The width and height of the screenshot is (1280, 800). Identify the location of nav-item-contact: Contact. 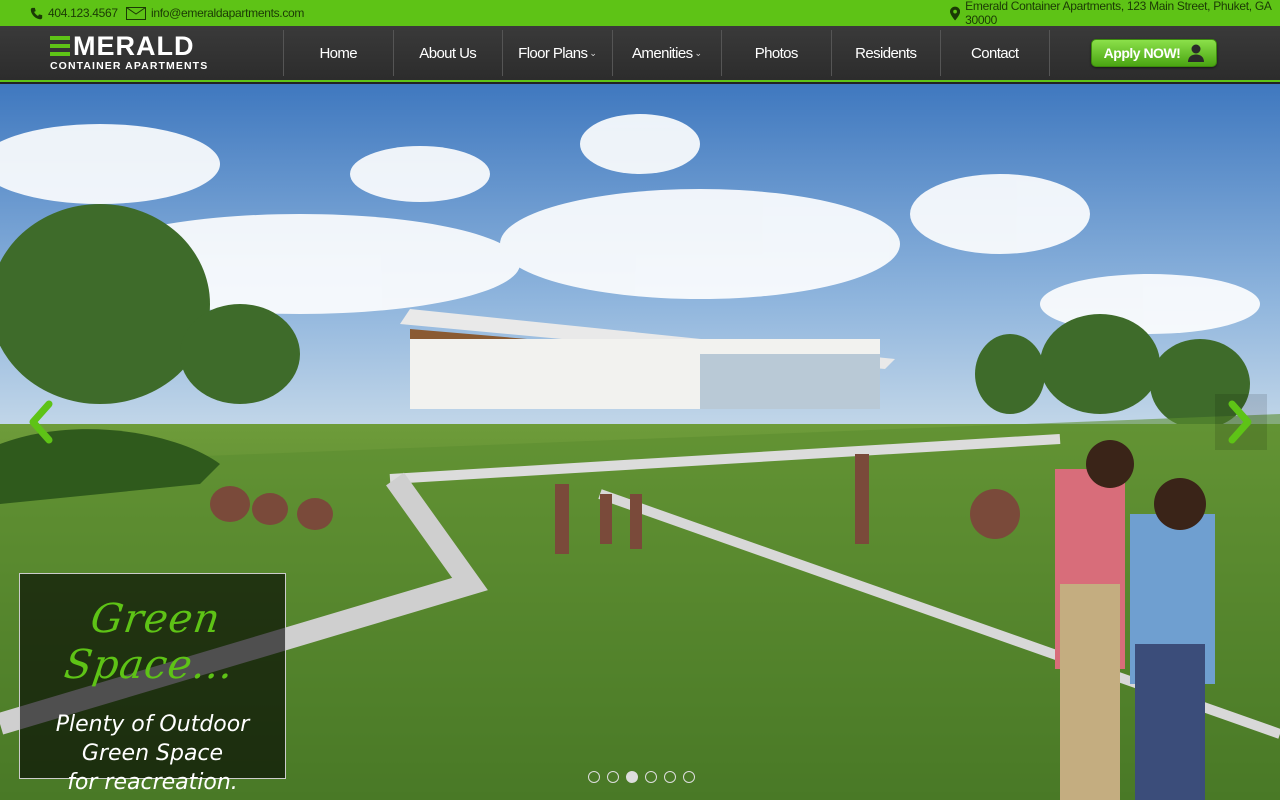
(995, 53).